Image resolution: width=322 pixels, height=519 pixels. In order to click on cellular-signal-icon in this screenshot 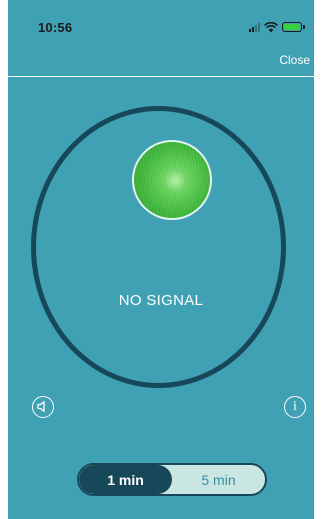, I will do `click(254, 27)`.